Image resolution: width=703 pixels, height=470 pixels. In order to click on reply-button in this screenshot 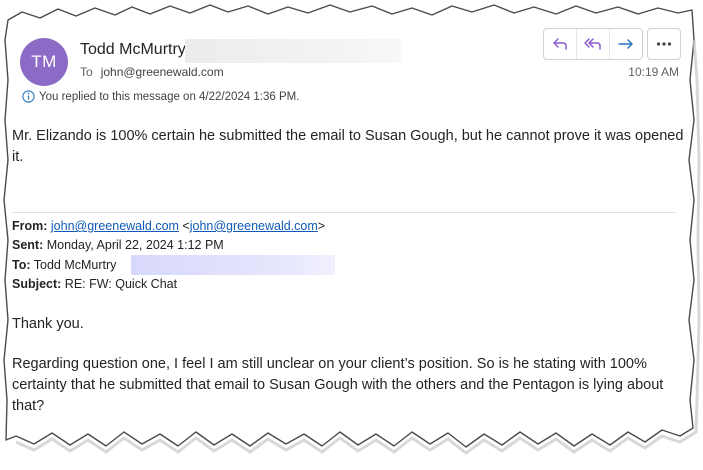, I will do `click(560, 44)`.